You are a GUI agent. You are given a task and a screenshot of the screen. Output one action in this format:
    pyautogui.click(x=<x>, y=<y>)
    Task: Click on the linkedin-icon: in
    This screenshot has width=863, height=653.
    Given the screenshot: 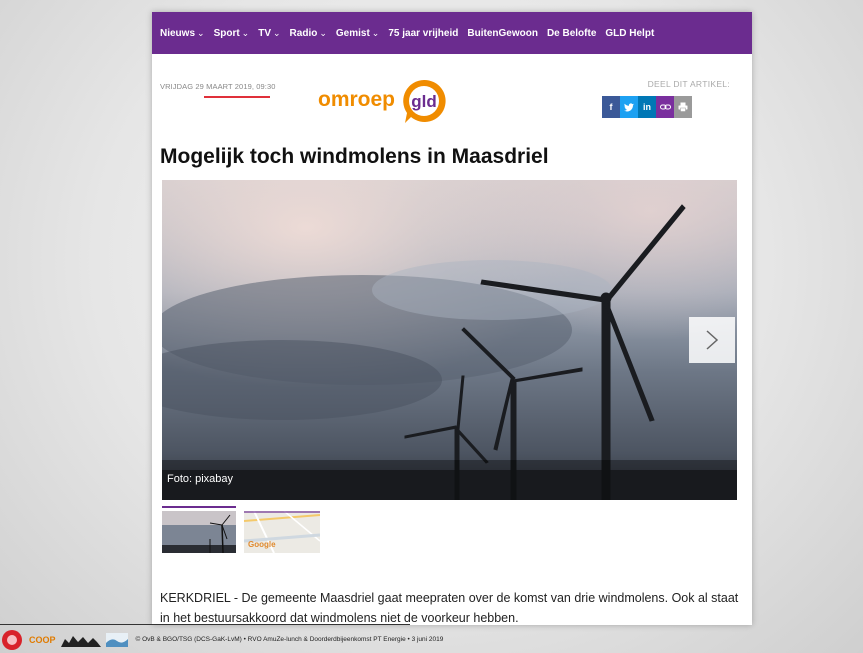 What is the action you would take?
    pyautogui.click(x=647, y=107)
    